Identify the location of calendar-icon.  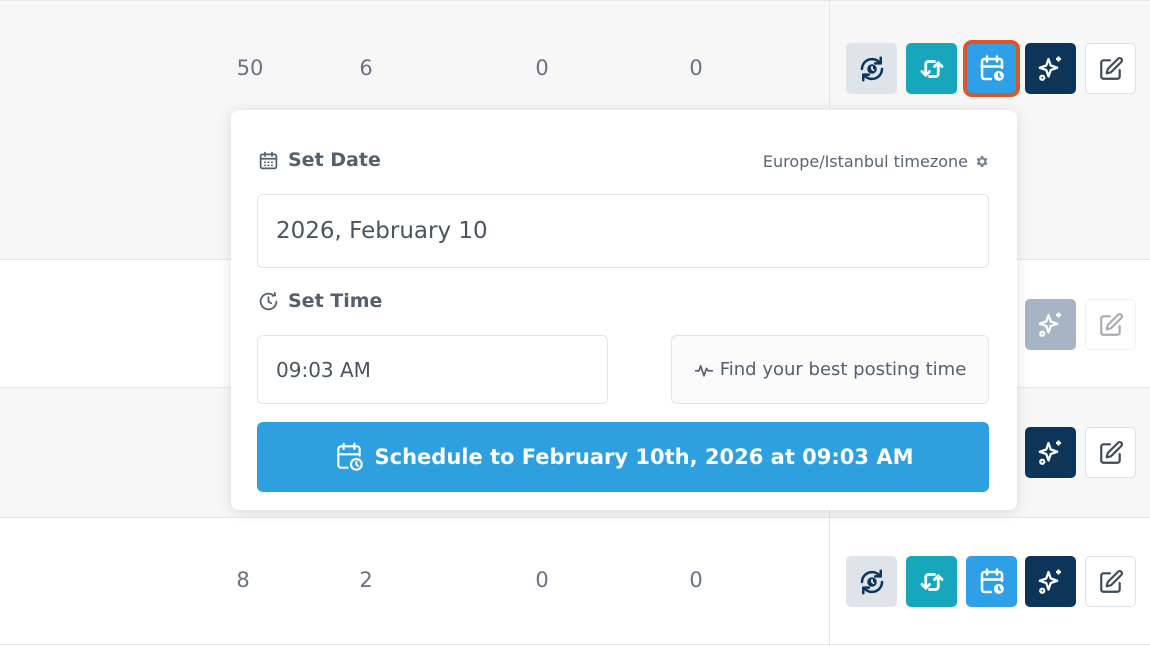
(268, 160).